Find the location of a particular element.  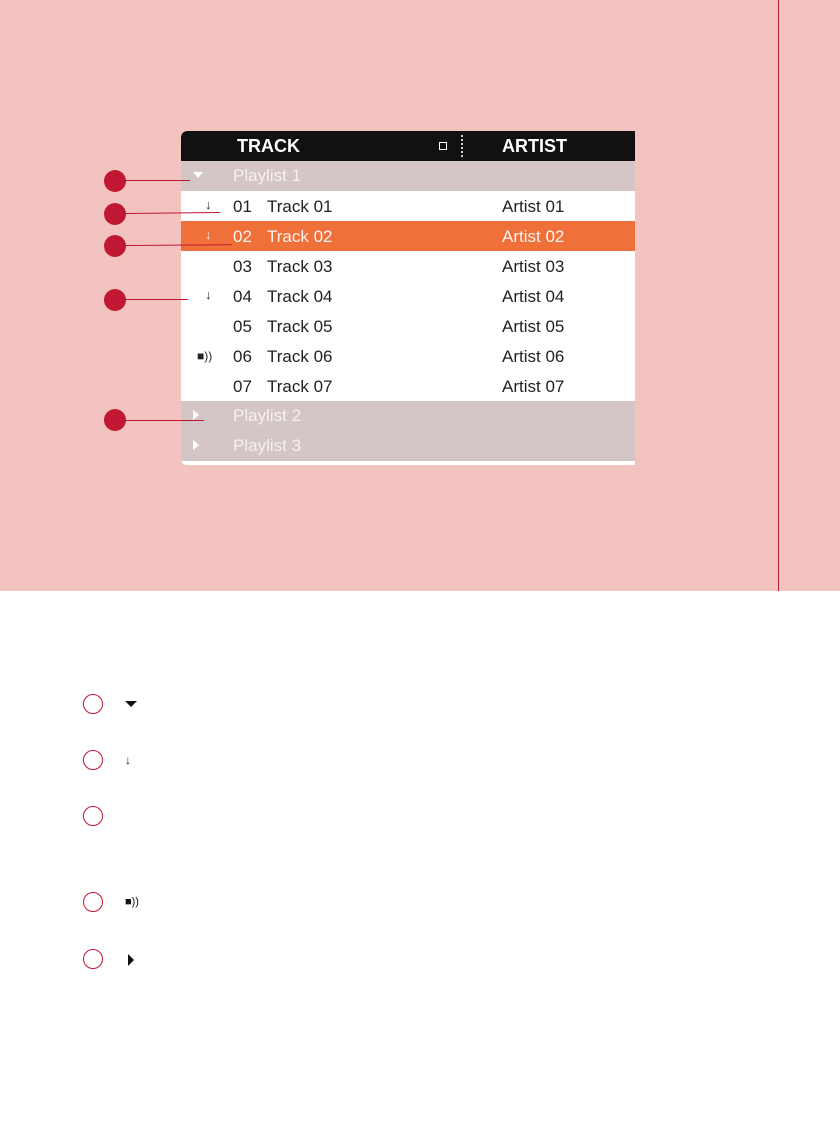

track-artist: Artist 03 is located at coordinates (533, 266).